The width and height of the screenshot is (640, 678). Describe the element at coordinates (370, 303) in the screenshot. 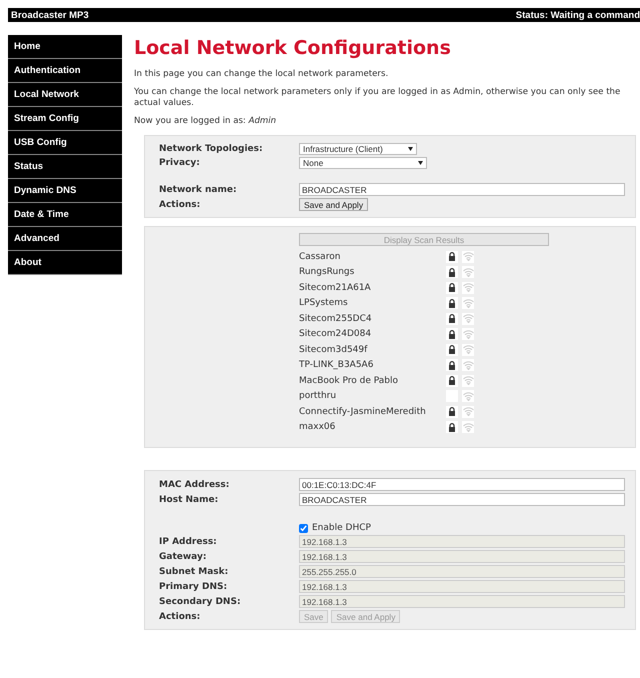

I see `network-name: LPSystems` at that location.